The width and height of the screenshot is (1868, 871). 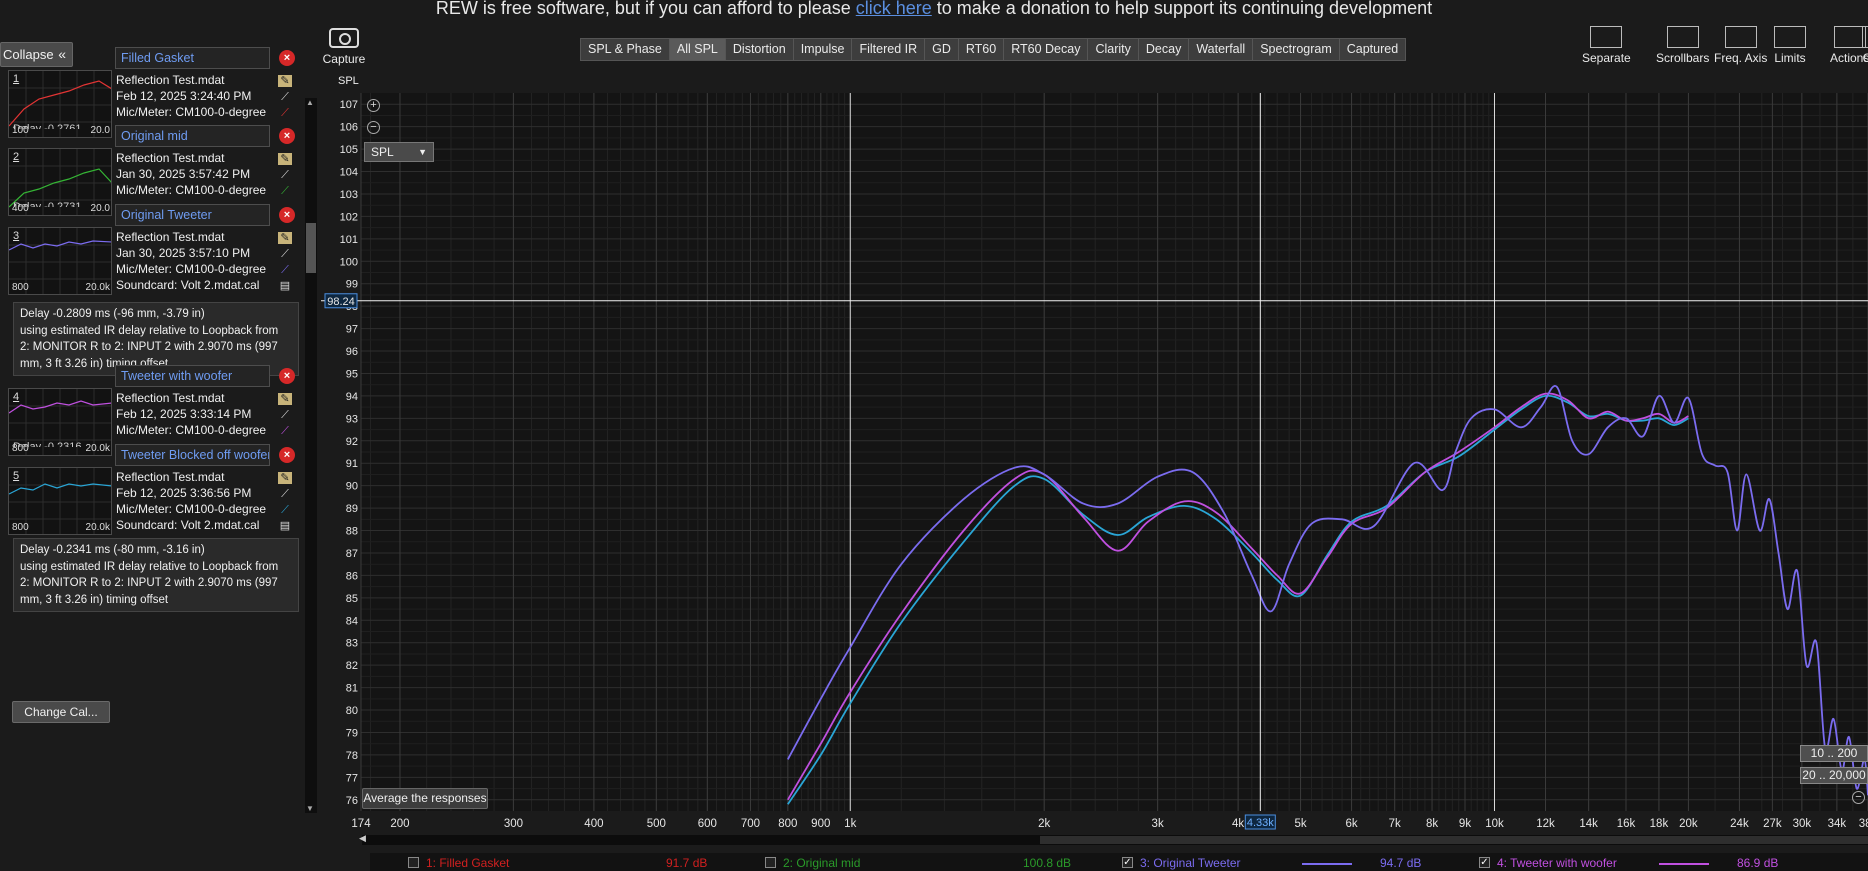 What do you see at coordinates (36, 54) in the screenshot?
I see `collapse-button: Collapse «` at bounding box center [36, 54].